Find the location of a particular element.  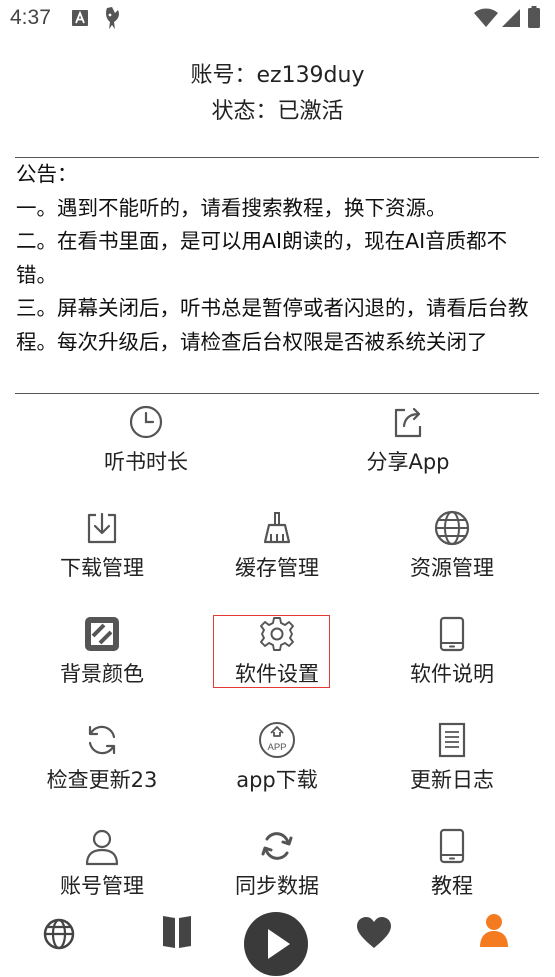

account-manage-item: 账号管理 is located at coordinates (102, 863).